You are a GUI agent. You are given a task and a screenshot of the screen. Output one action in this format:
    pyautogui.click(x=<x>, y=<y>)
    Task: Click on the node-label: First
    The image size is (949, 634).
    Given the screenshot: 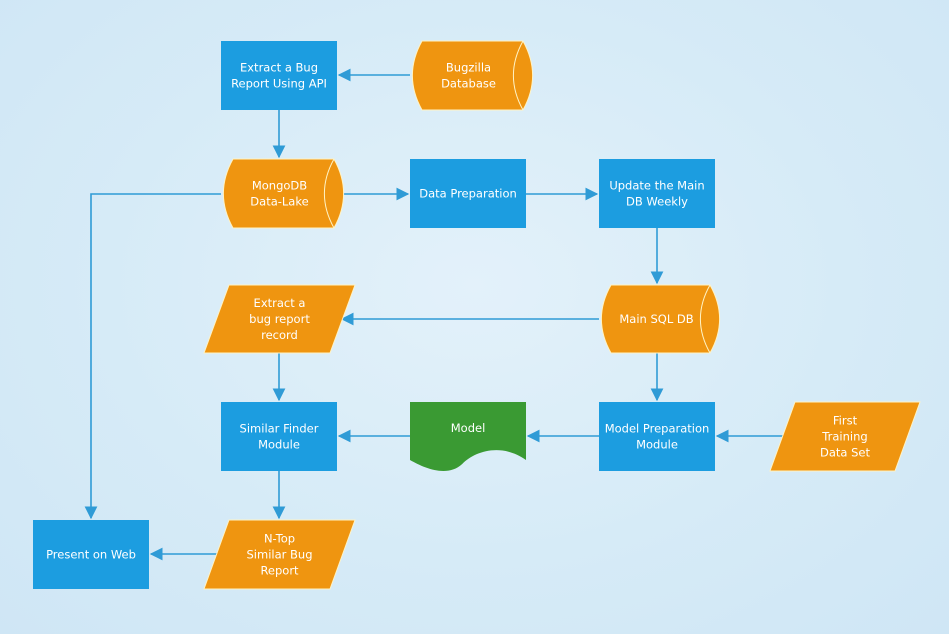 What is the action you would take?
    pyautogui.click(x=845, y=421)
    